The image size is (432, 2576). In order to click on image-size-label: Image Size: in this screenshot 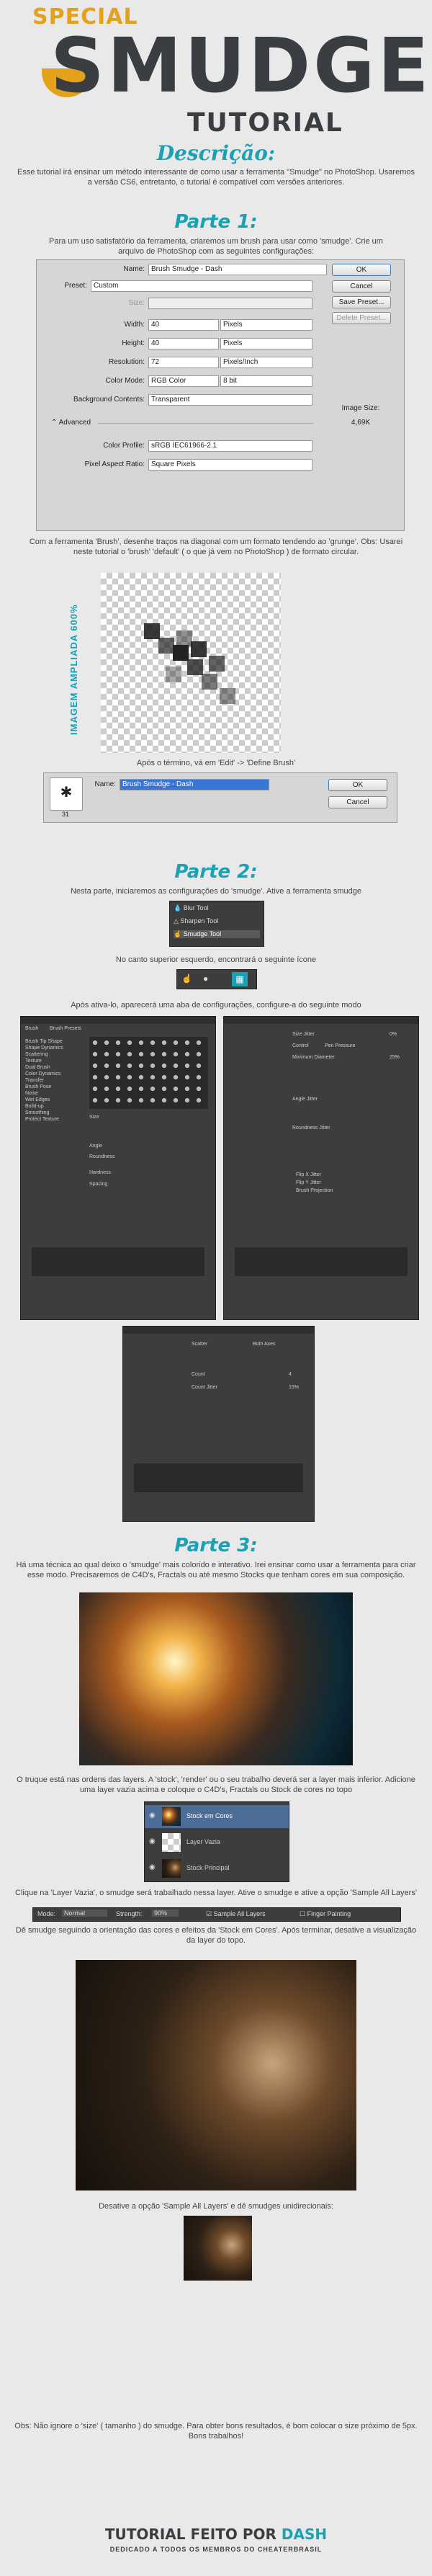, I will do `click(360, 408)`.